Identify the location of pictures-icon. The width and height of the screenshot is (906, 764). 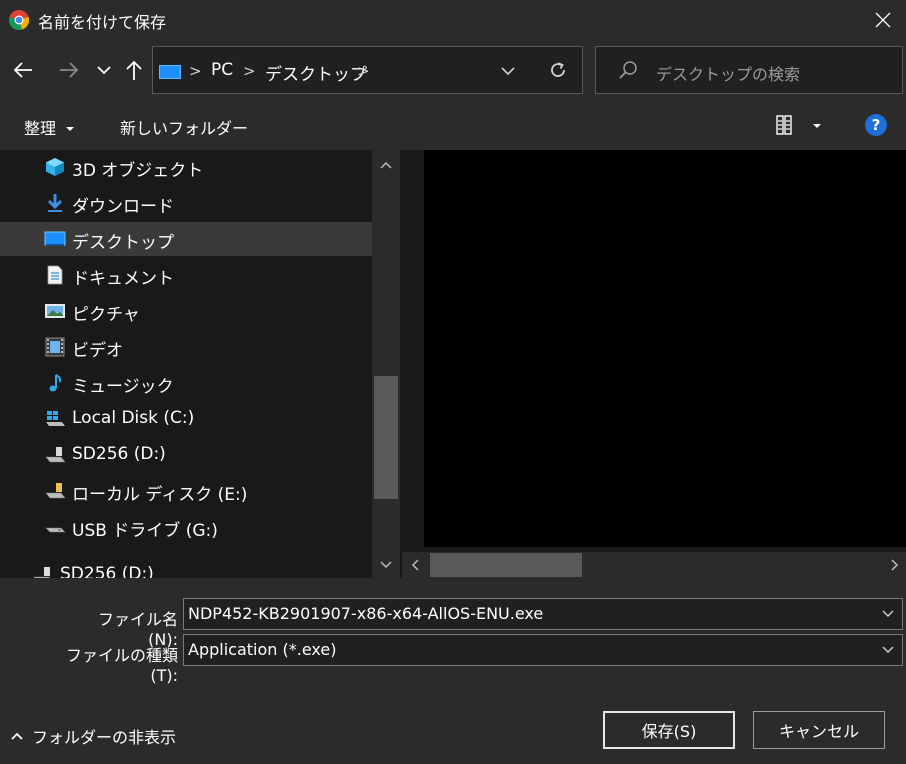
(55, 311).